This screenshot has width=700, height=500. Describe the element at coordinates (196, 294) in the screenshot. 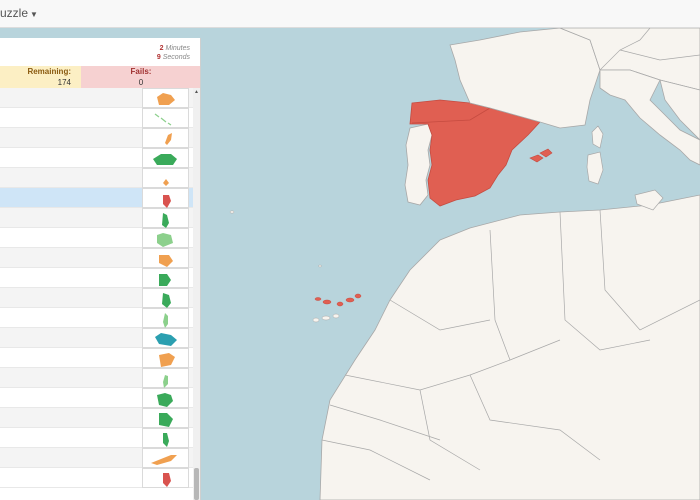

I see `list-scrollbar: ▲` at that location.